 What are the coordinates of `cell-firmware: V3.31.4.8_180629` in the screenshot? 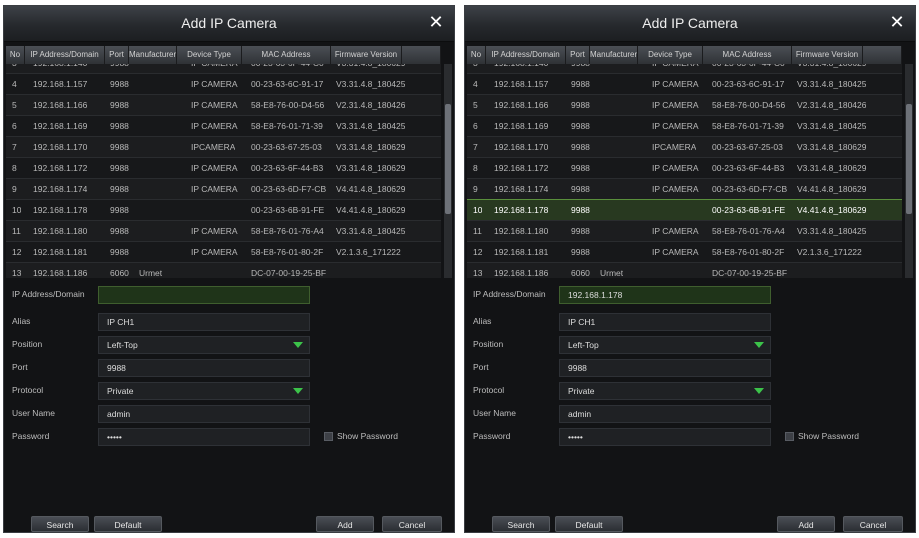 It's located at (832, 147).